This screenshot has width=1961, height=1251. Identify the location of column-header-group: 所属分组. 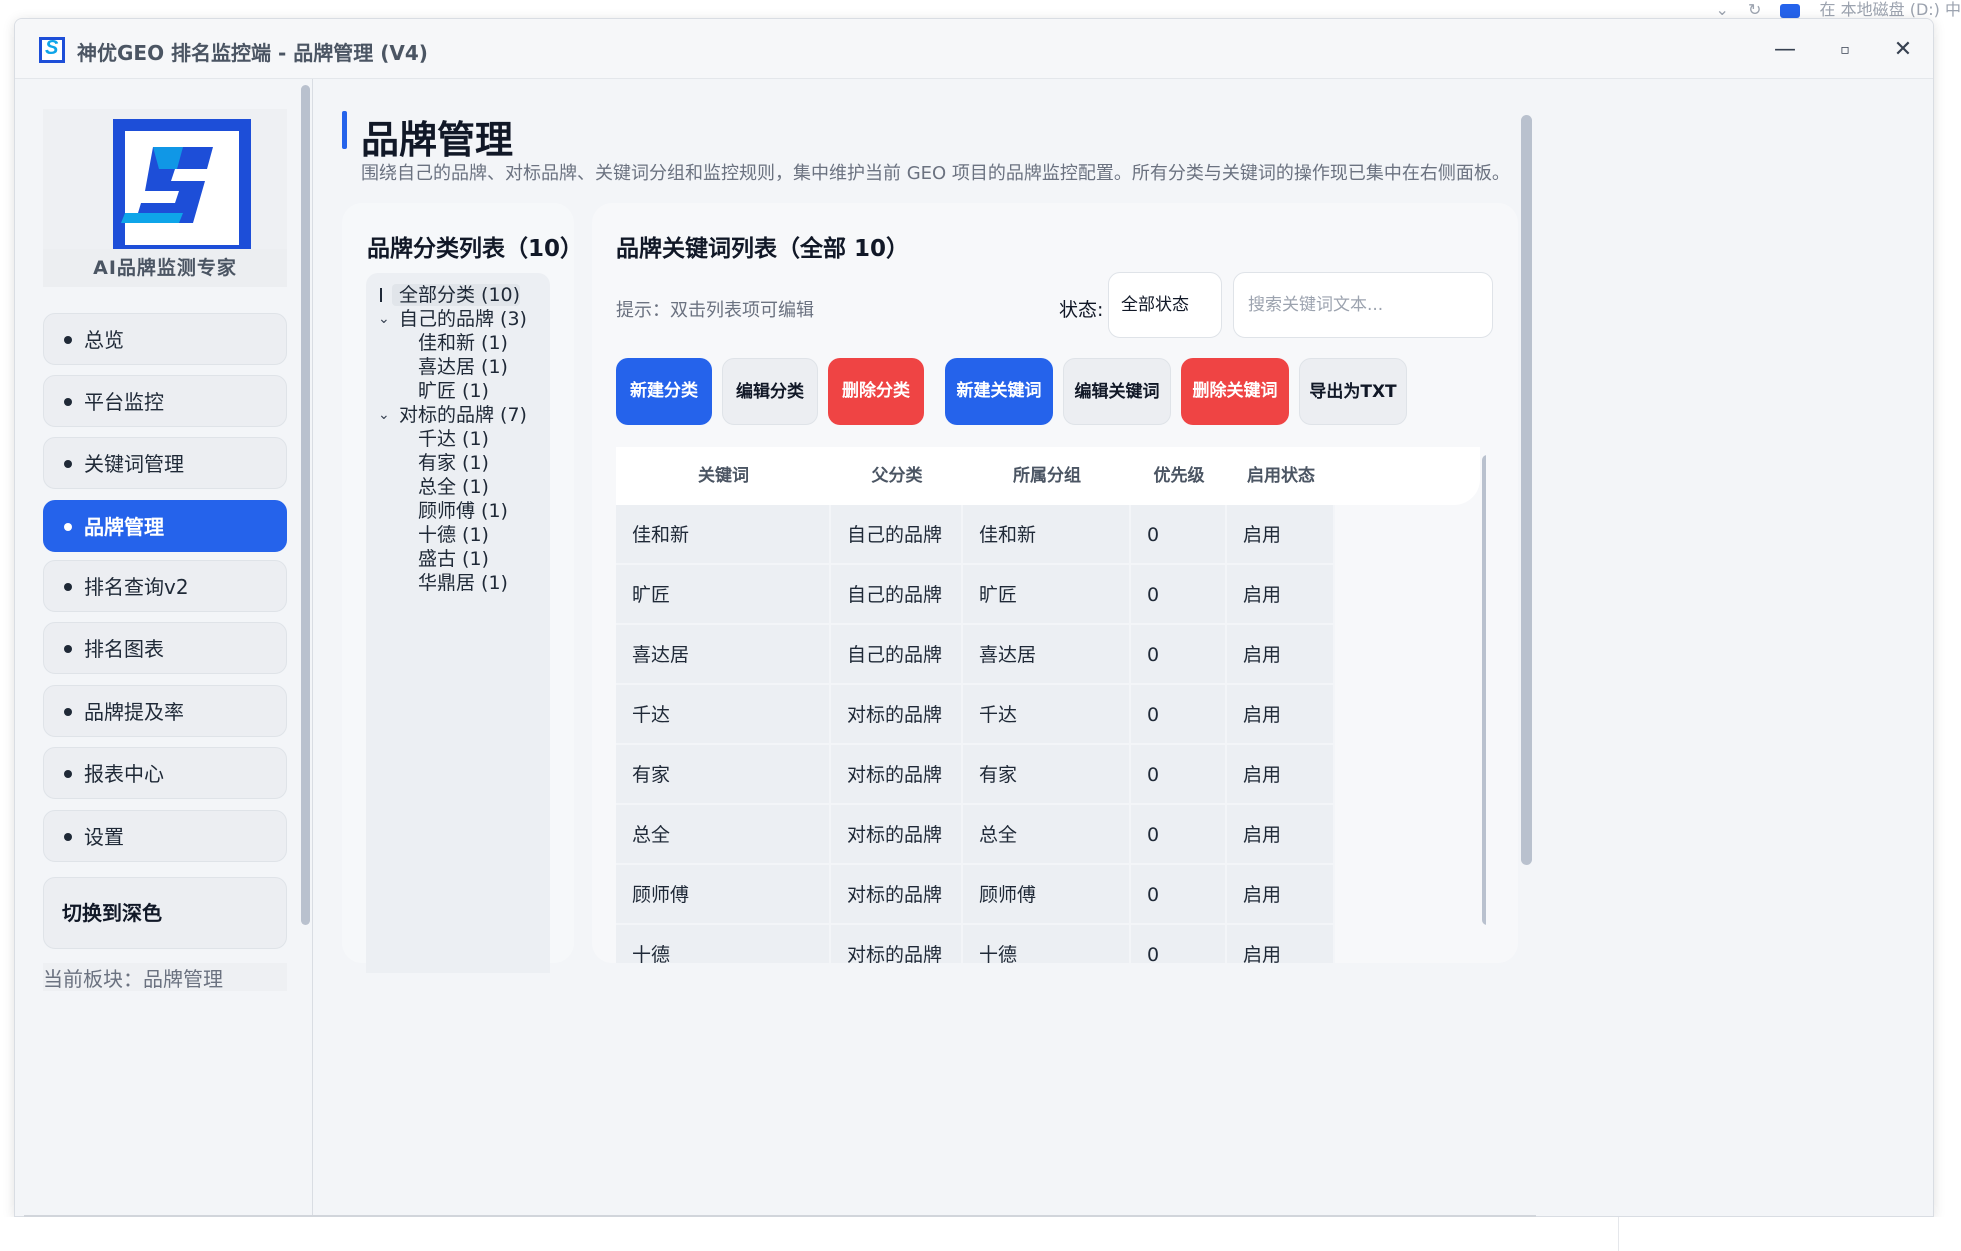
(1047, 476).